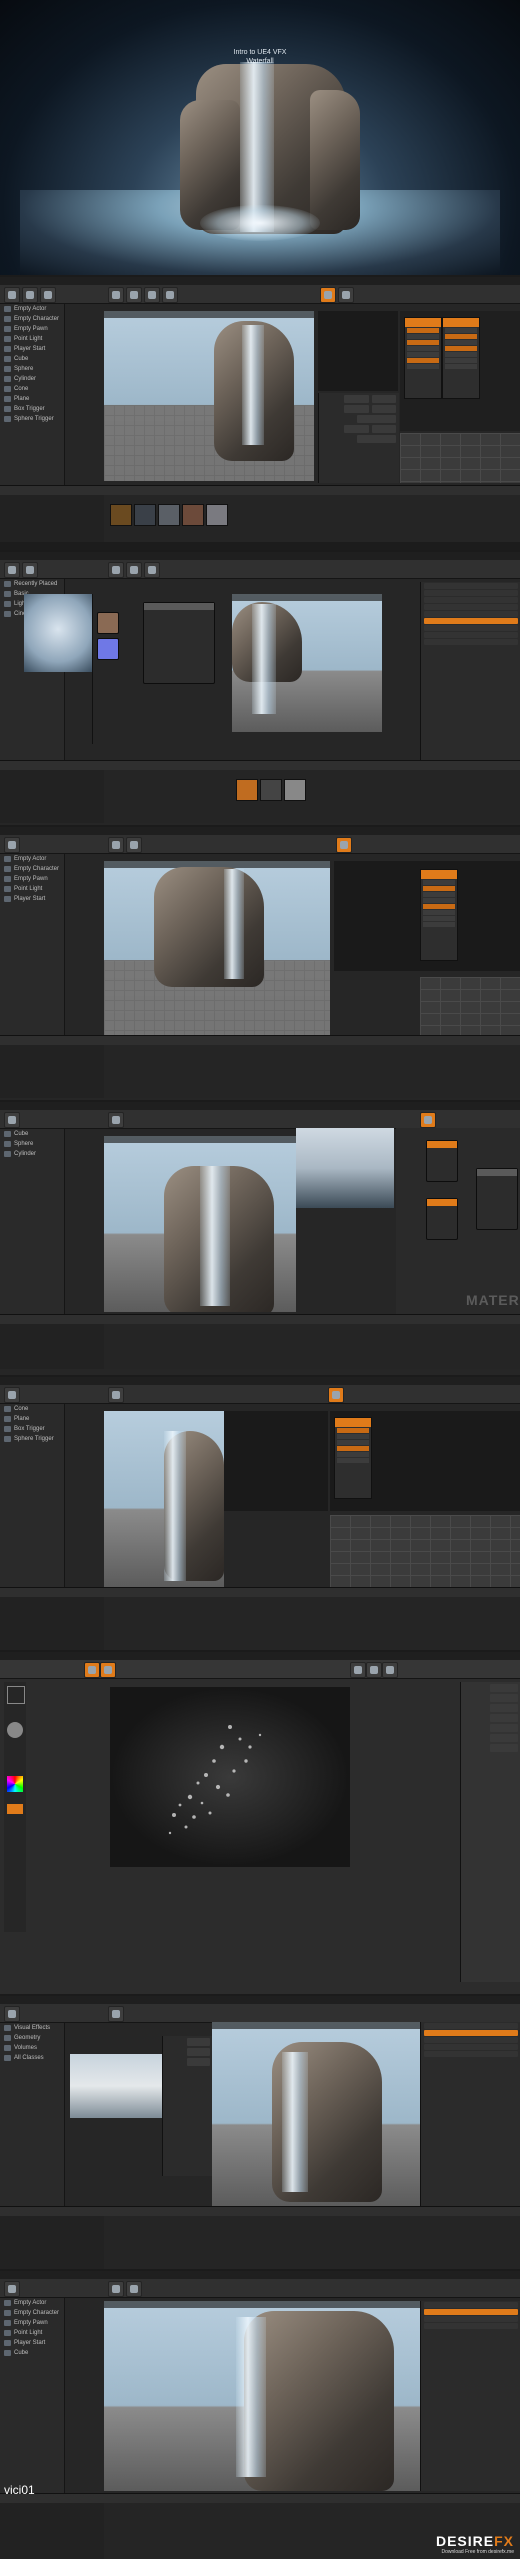 The image size is (520, 2559). Describe the element at coordinates (32, 2058) in the screenshot. I see `category-item: All Classes` at that location.